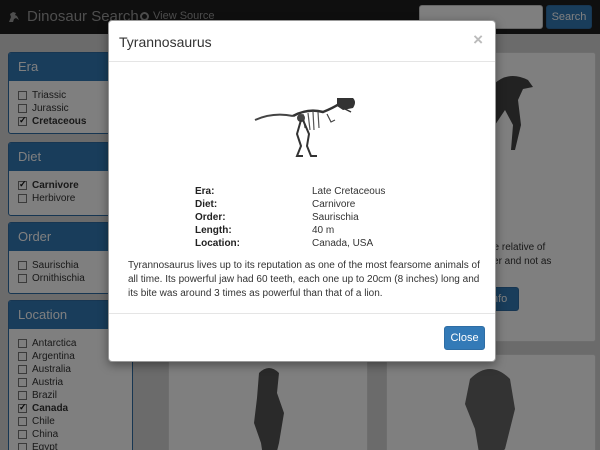 This screenshot has height=450, width=600. Describe the element at coordinates (323, 230) in the screenshot. I see `attribute-value: 40 m` at that location.